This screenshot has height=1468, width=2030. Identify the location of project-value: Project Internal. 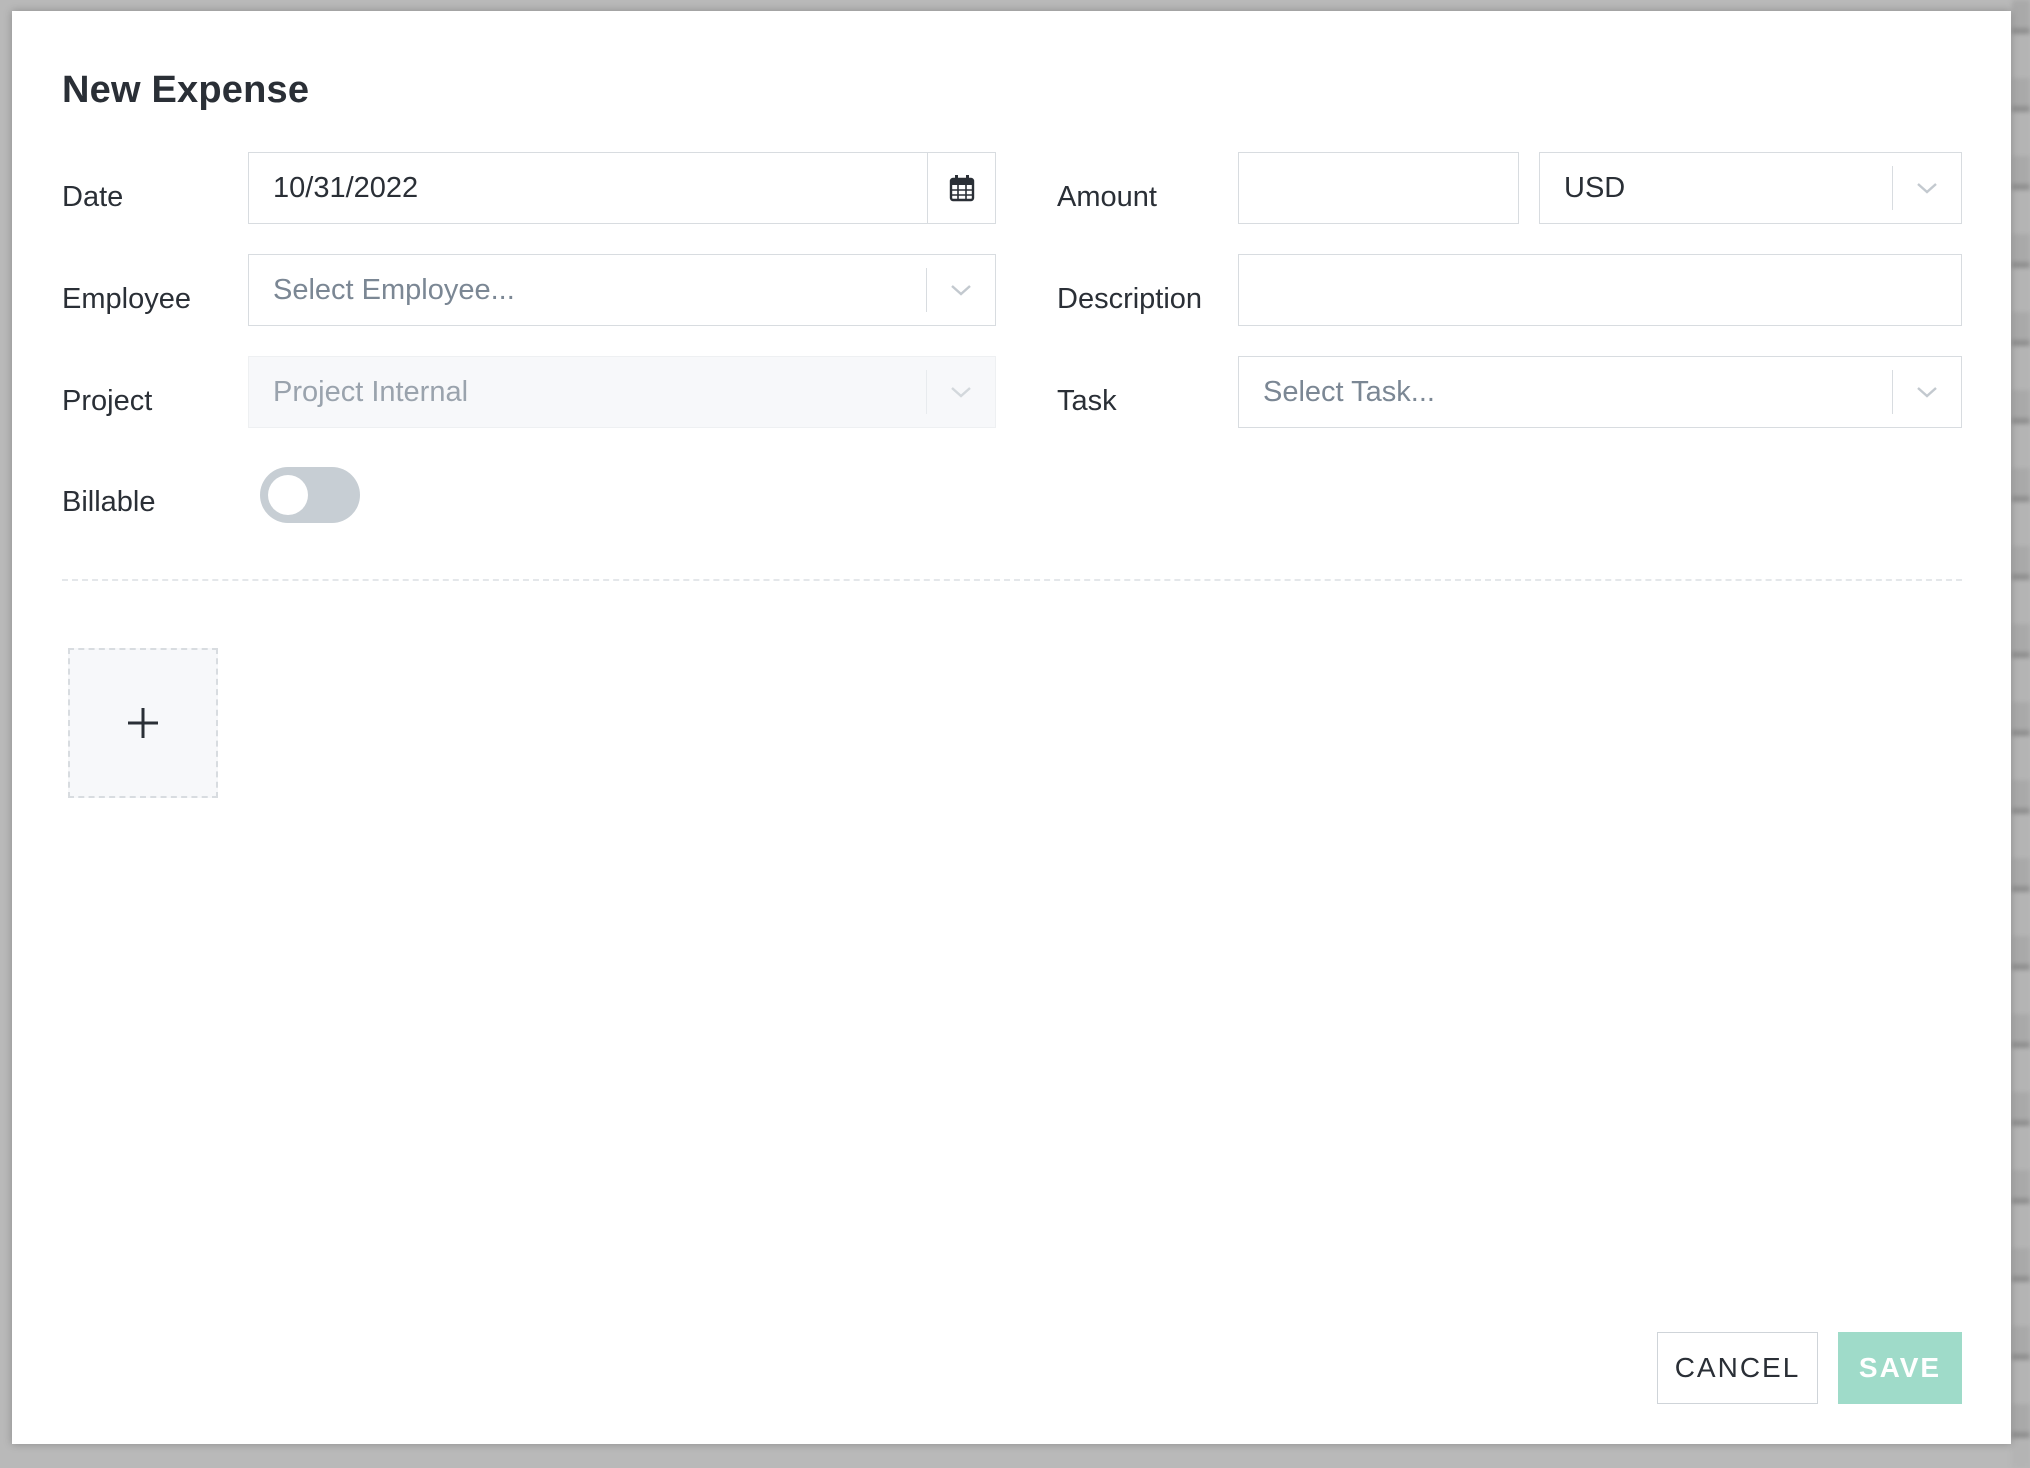
(371, 391).